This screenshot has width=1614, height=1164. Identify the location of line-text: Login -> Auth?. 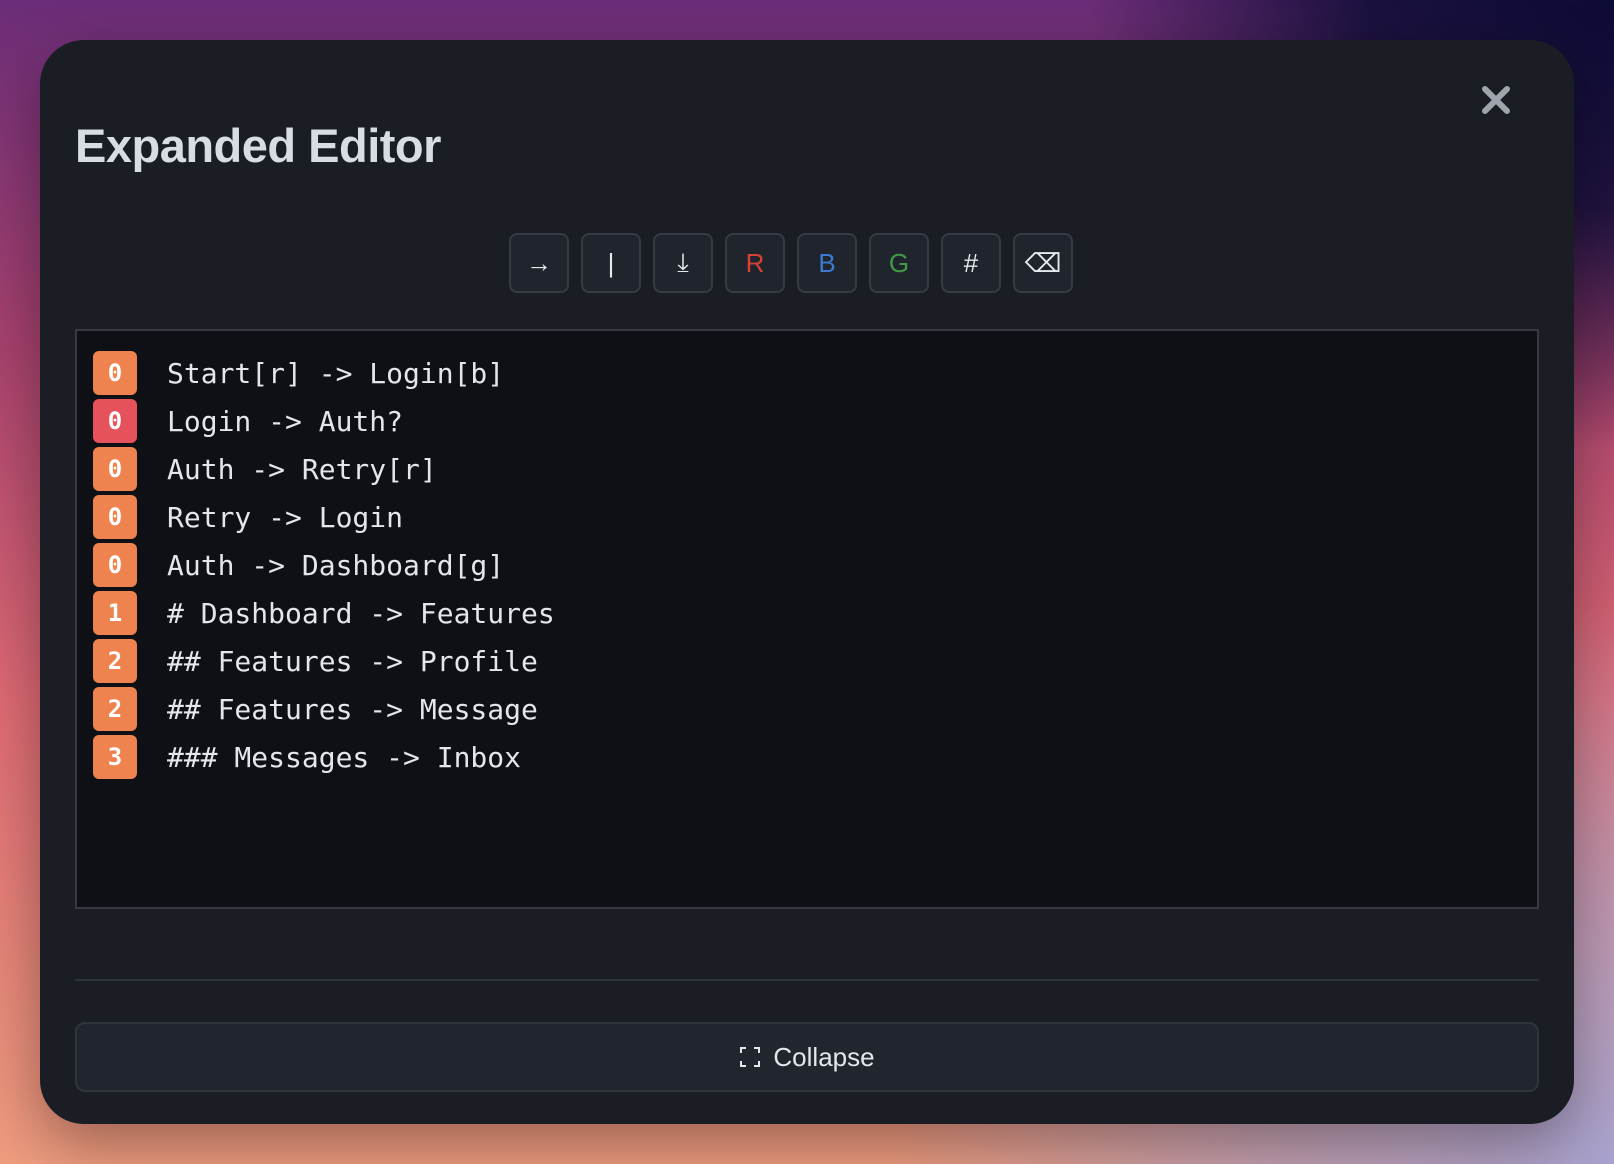
(285, 421).